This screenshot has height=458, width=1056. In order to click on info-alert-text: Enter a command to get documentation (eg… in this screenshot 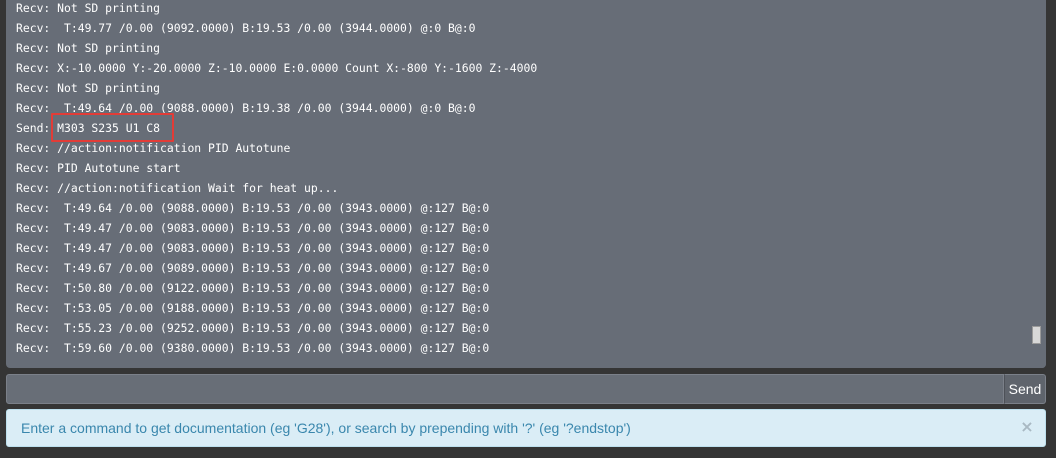, I will do `click(326, 428)`.